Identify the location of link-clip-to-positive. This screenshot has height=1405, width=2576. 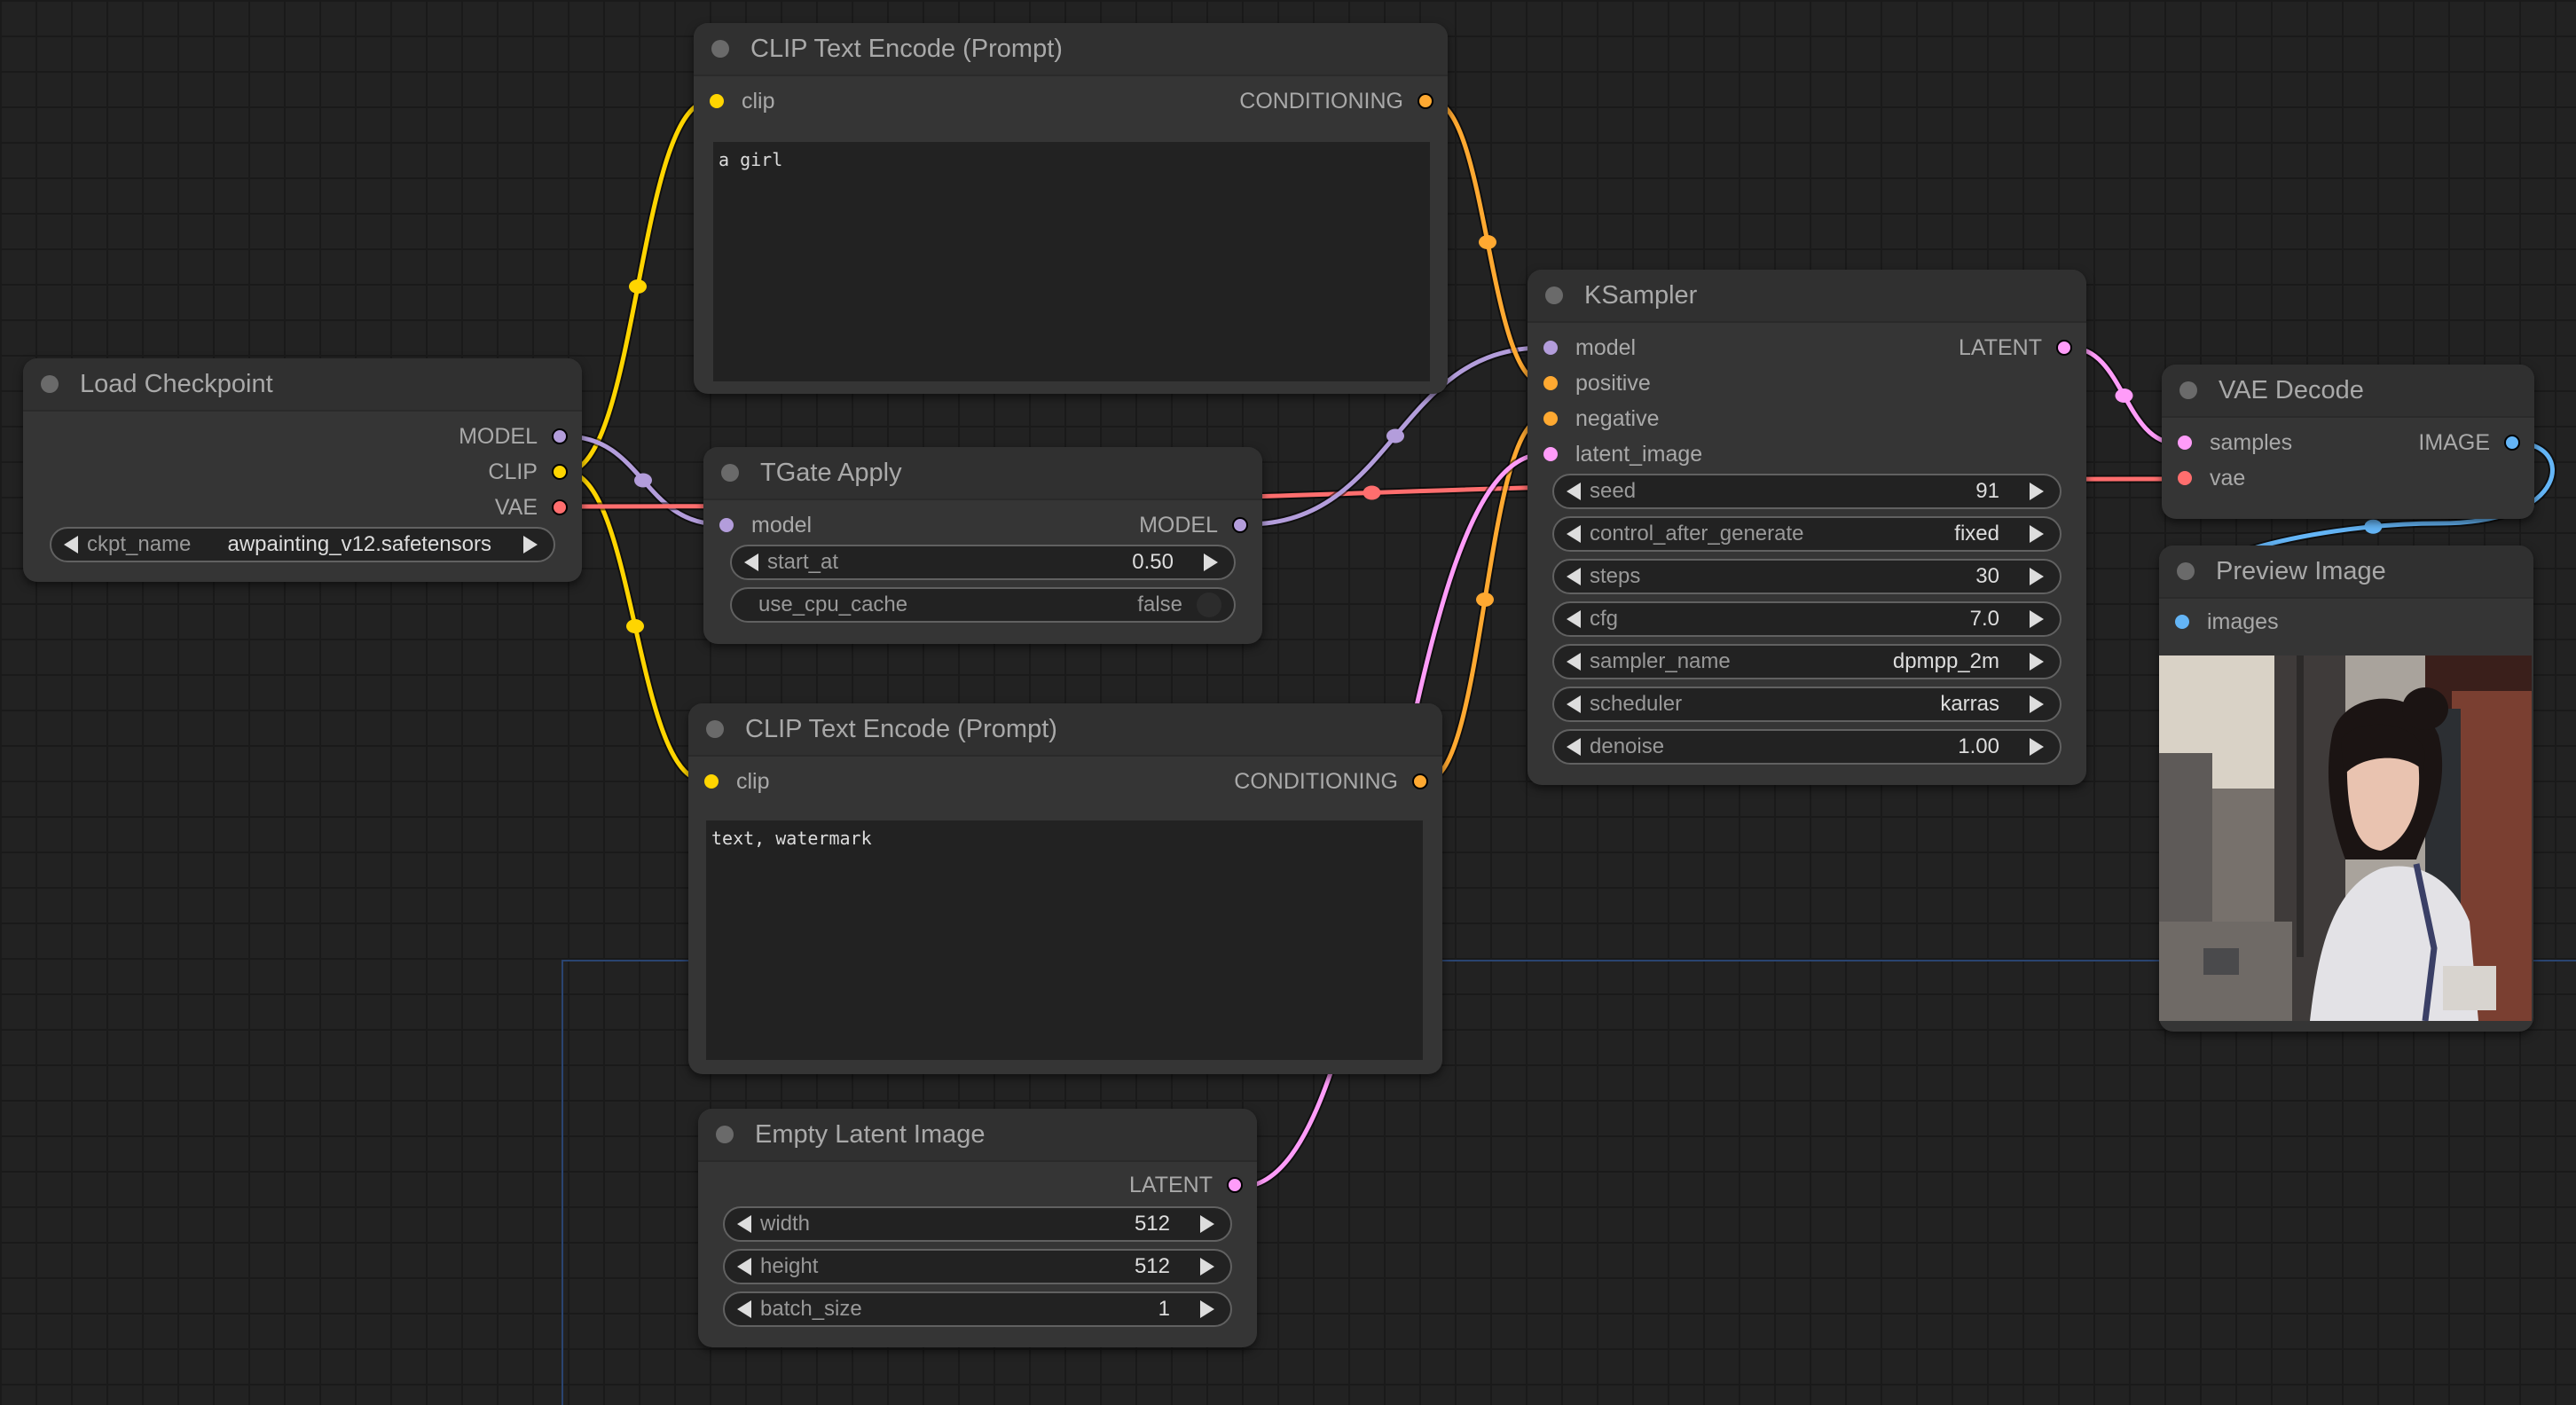
(638, 287).